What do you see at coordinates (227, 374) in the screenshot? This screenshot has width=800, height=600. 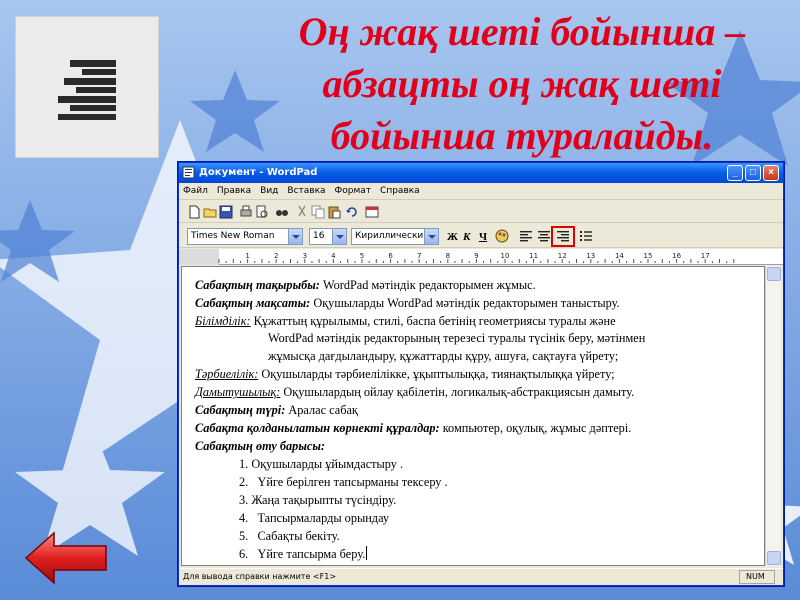 I see `upbringing-label: Тәрбиелілік:` at bounding box center [227, 374].